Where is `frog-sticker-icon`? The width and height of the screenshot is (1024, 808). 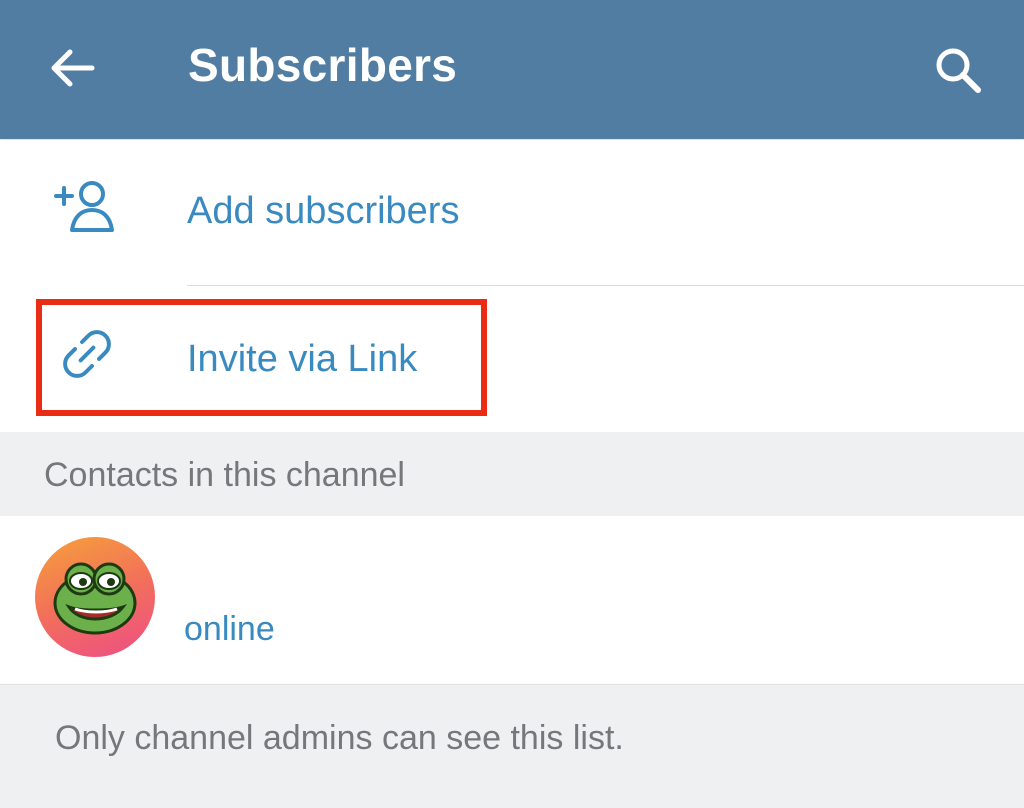
frog-sticker-icon is located at coordinates (95, 598).